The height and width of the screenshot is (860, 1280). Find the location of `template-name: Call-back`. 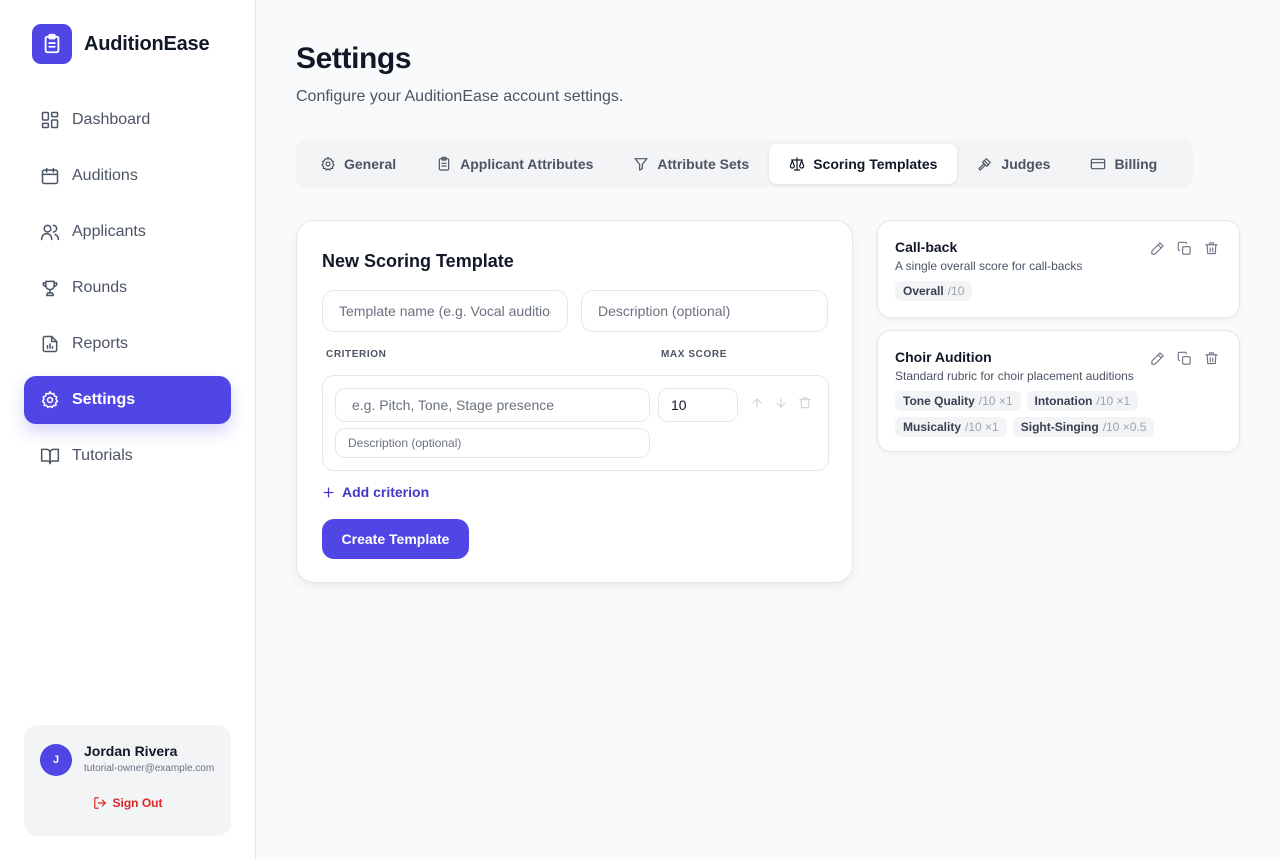

template-name: Call-back is located at coordinates (926, 247).